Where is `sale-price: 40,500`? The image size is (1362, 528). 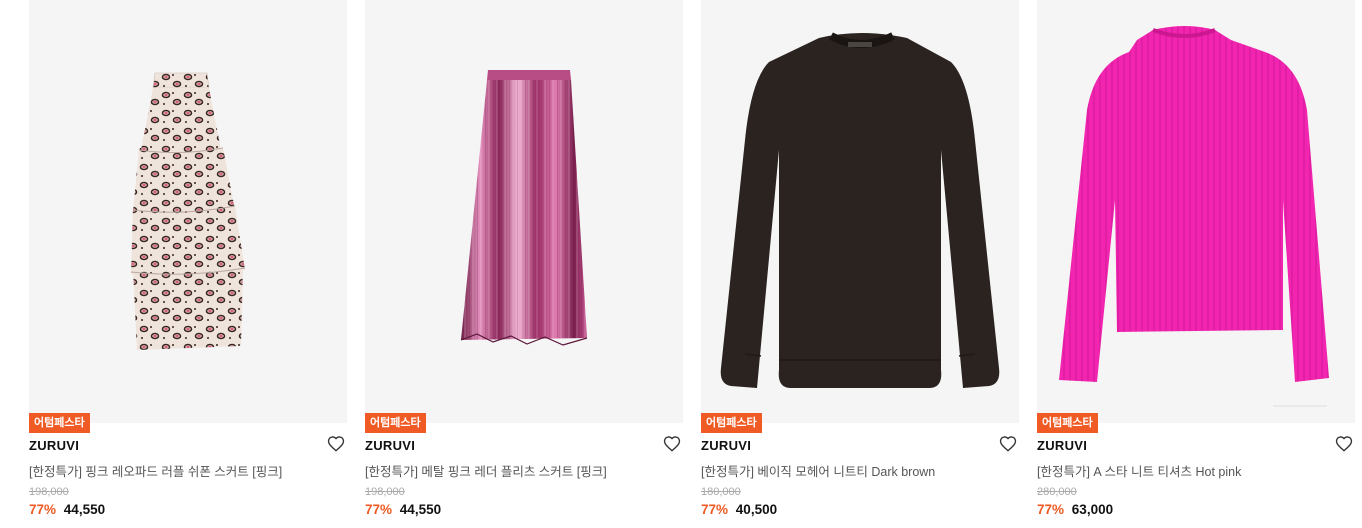 sale-price: 40,500 is located at coordinates (756, 509).